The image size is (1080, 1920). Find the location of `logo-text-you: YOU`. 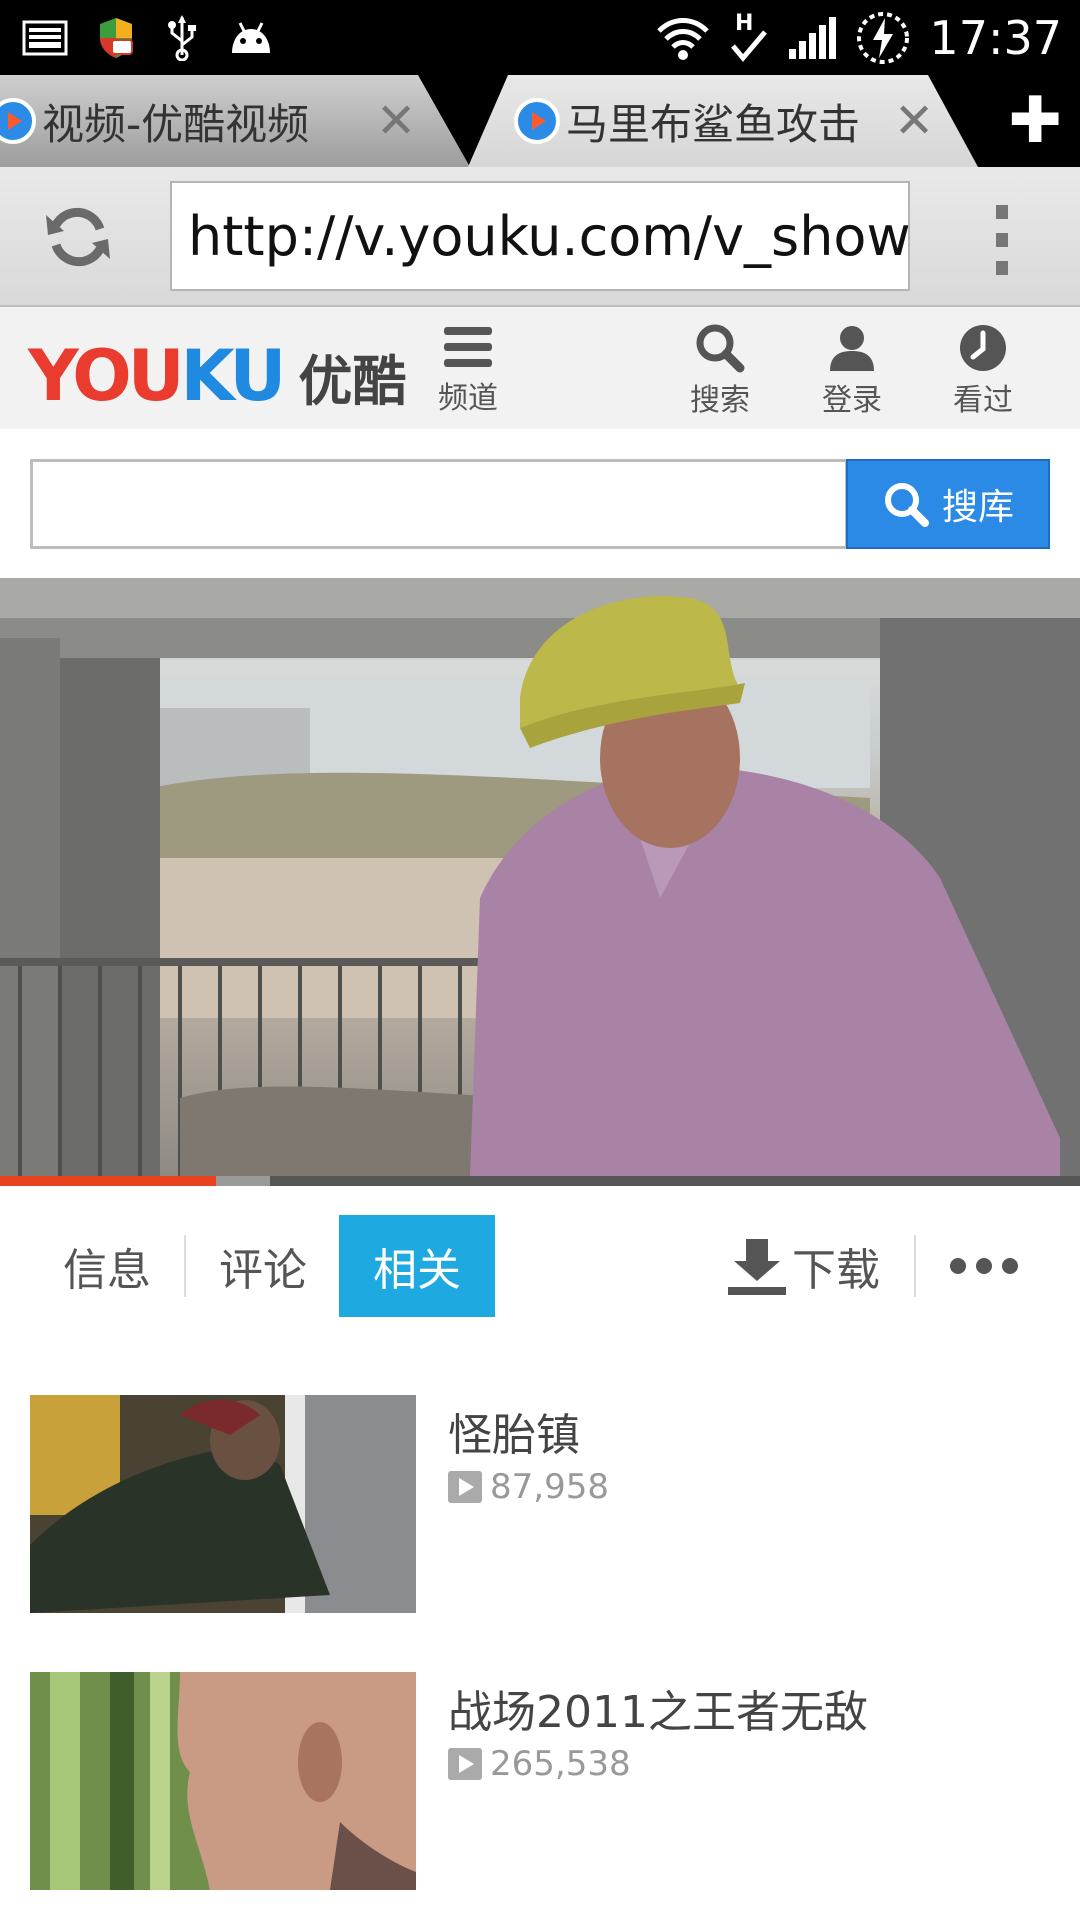

logo-text-you: YOU is located at coordinates (106, 376).